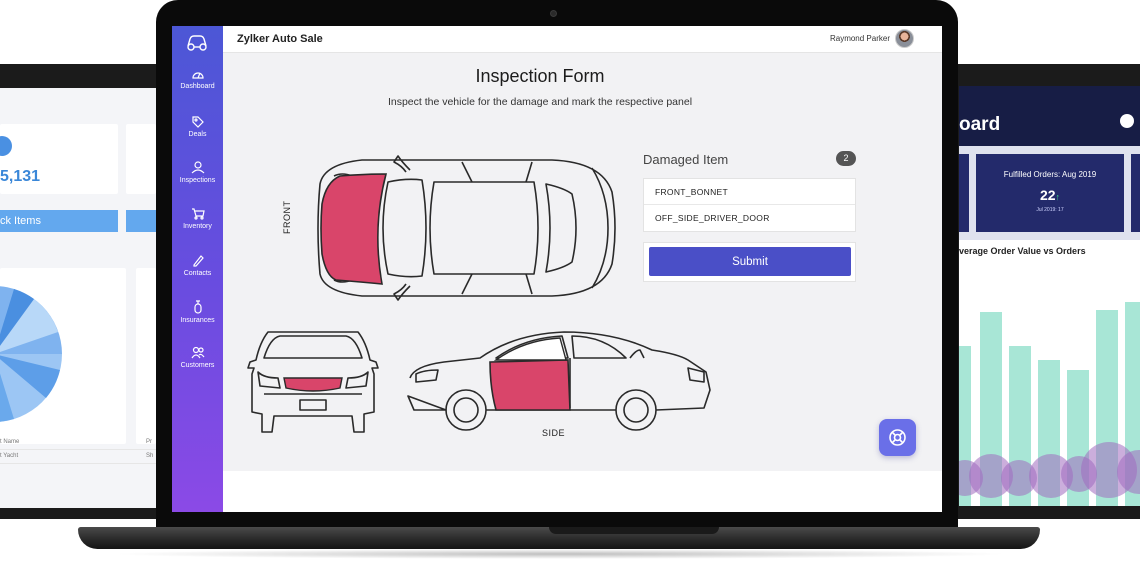 The height and width of the screenshot is (576, 1140). What do you see at coordinates (540, 76) in the screenshot?
I see `page-title: Inspection Form` at bounding box center [540, 76].